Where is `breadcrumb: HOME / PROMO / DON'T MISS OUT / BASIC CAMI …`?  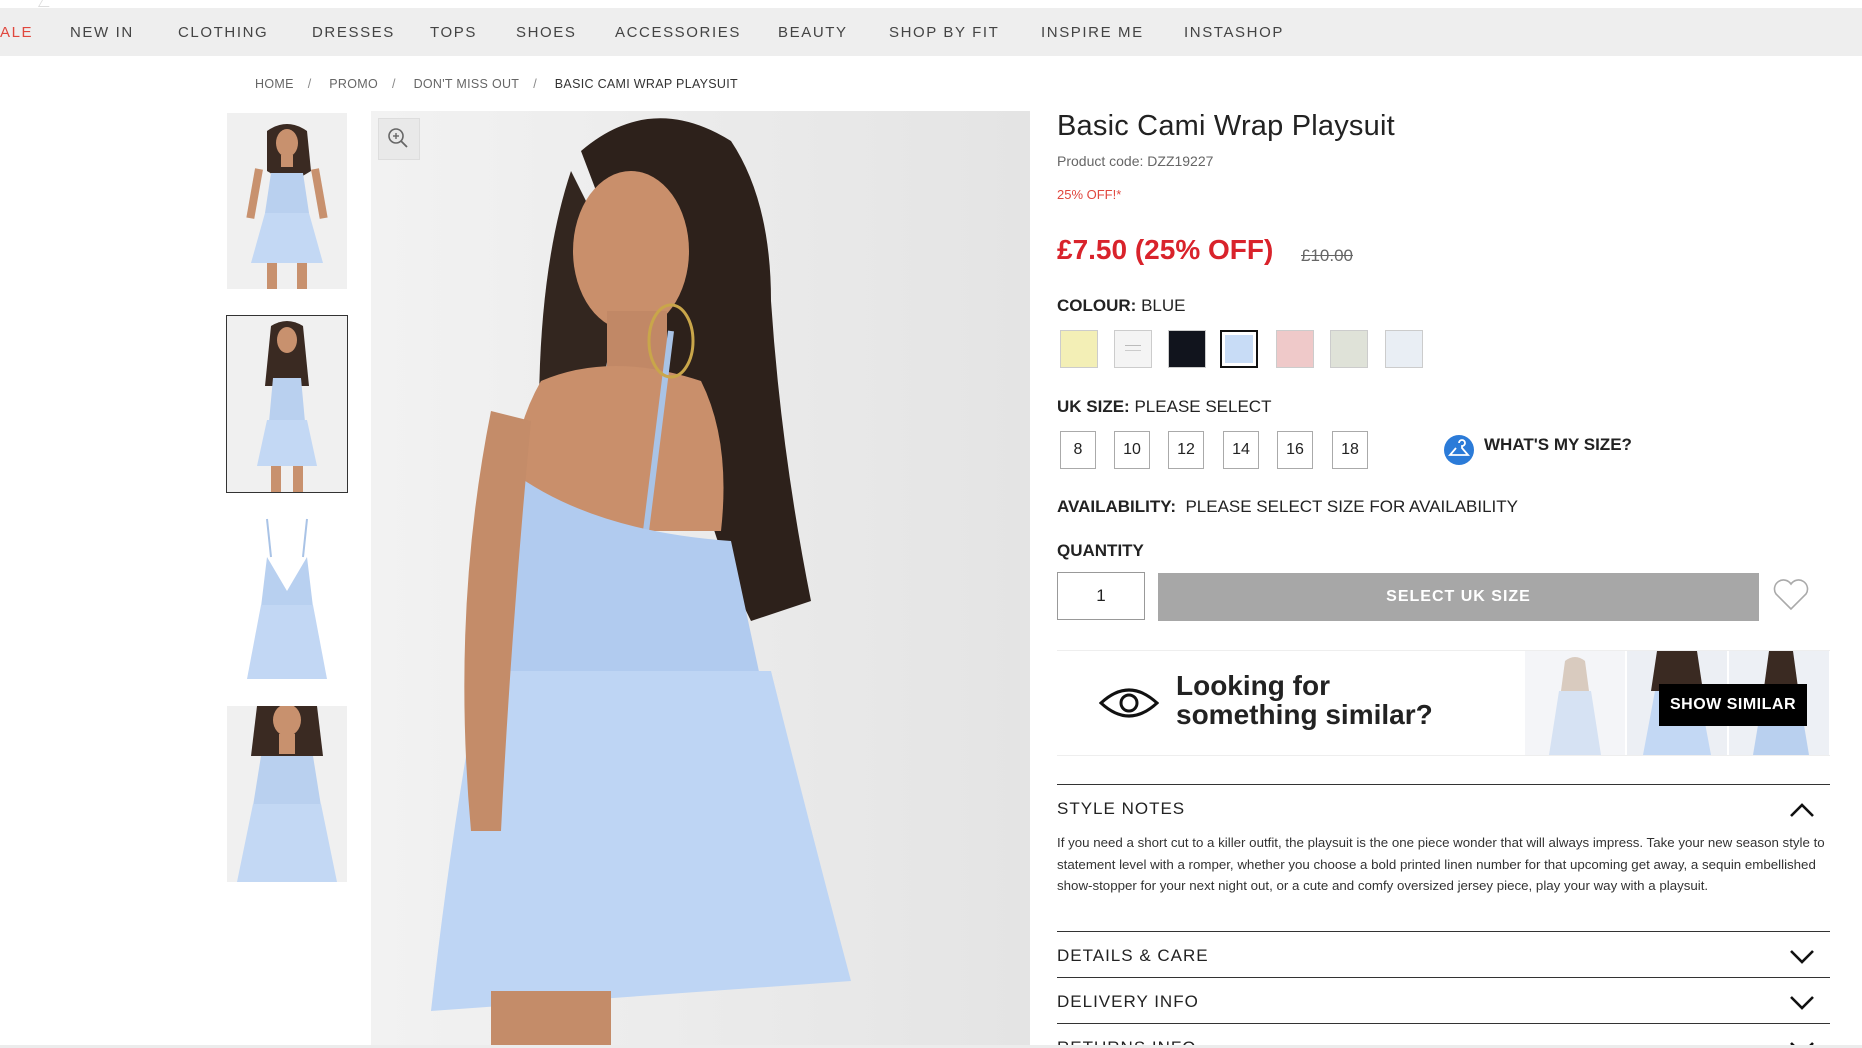 breadcrumb: HOME / PROMO / DON'T MISS OUT / BASIC CAMI … is located at coordinates (499, 84).